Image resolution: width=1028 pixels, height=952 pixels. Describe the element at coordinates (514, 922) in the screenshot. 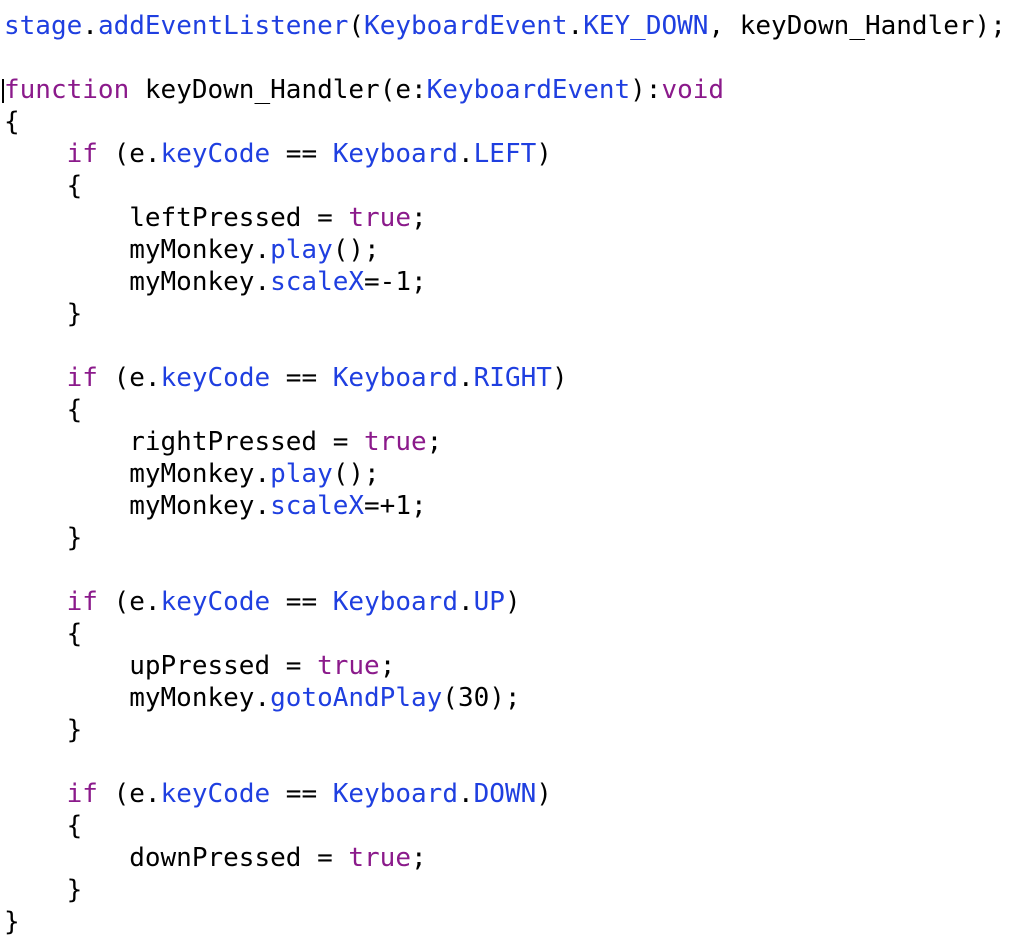

I see `code-line-29: }` at that location.